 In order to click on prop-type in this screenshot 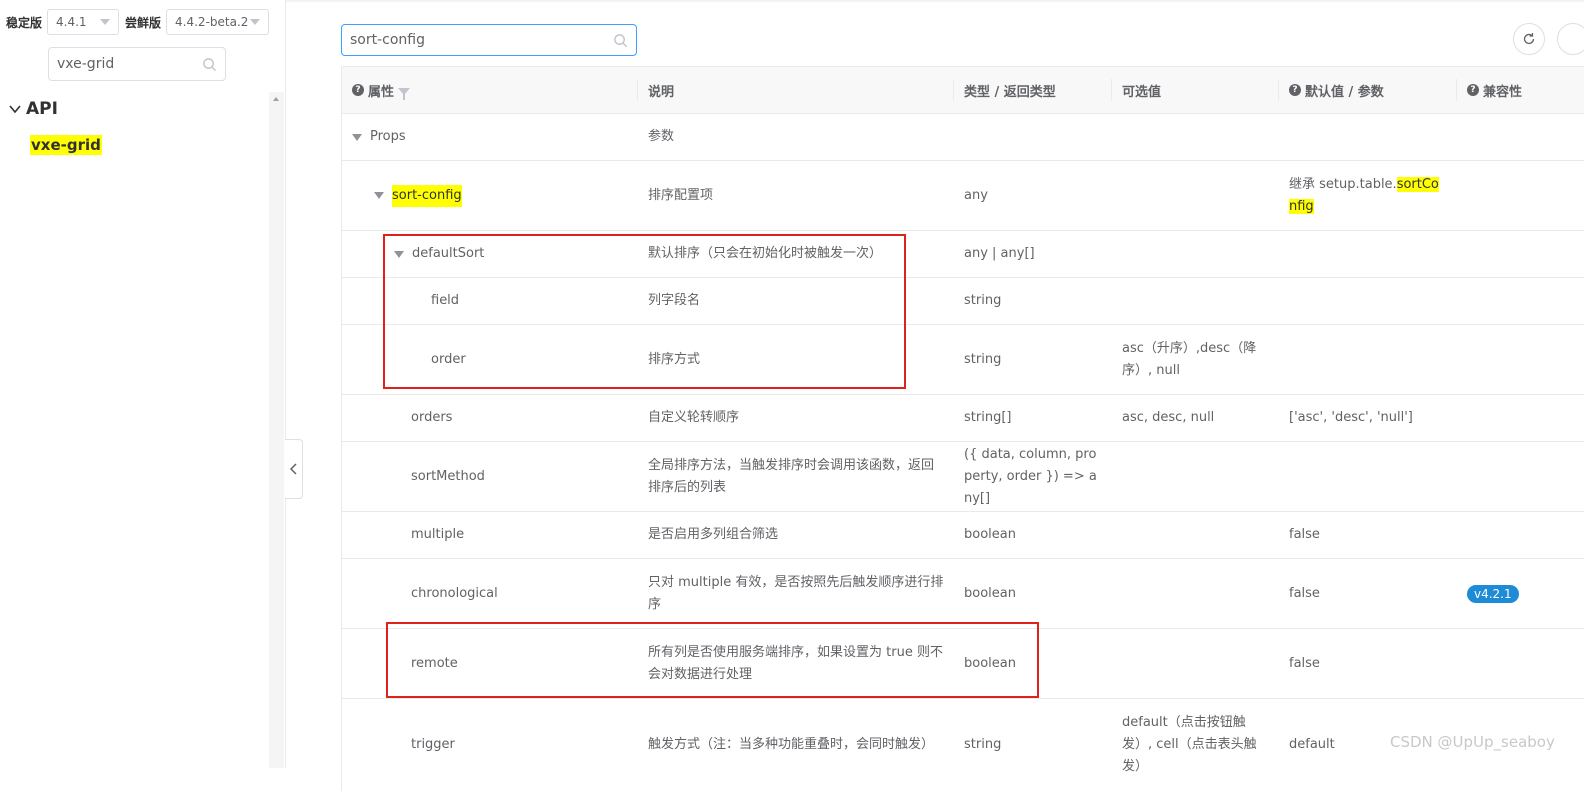, I will do `click(1033, 137)`.